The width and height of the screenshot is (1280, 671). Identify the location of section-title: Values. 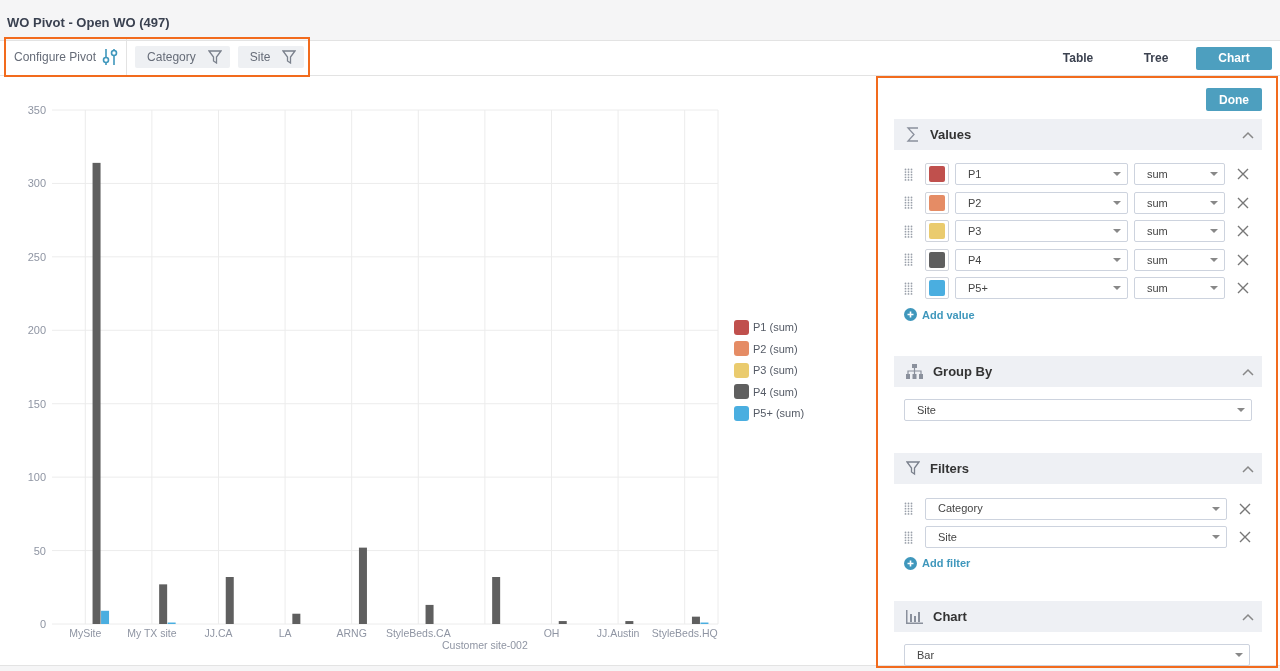
(951, 134).